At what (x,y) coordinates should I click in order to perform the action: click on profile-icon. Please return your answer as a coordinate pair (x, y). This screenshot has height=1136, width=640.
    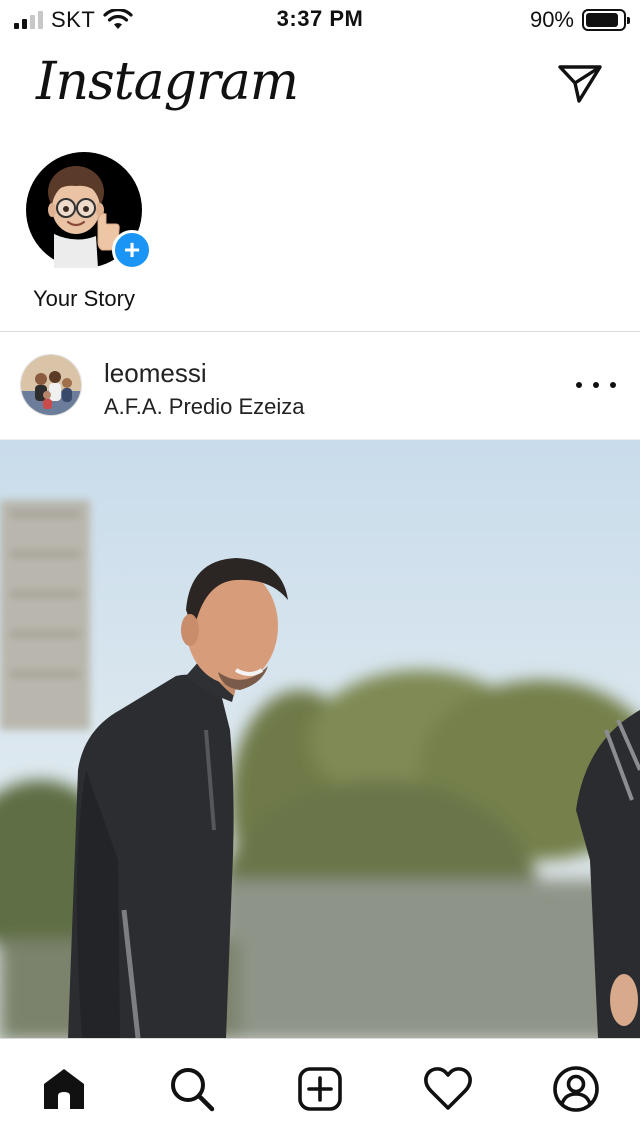
    Looking at the image, I should click on (576, 1089).